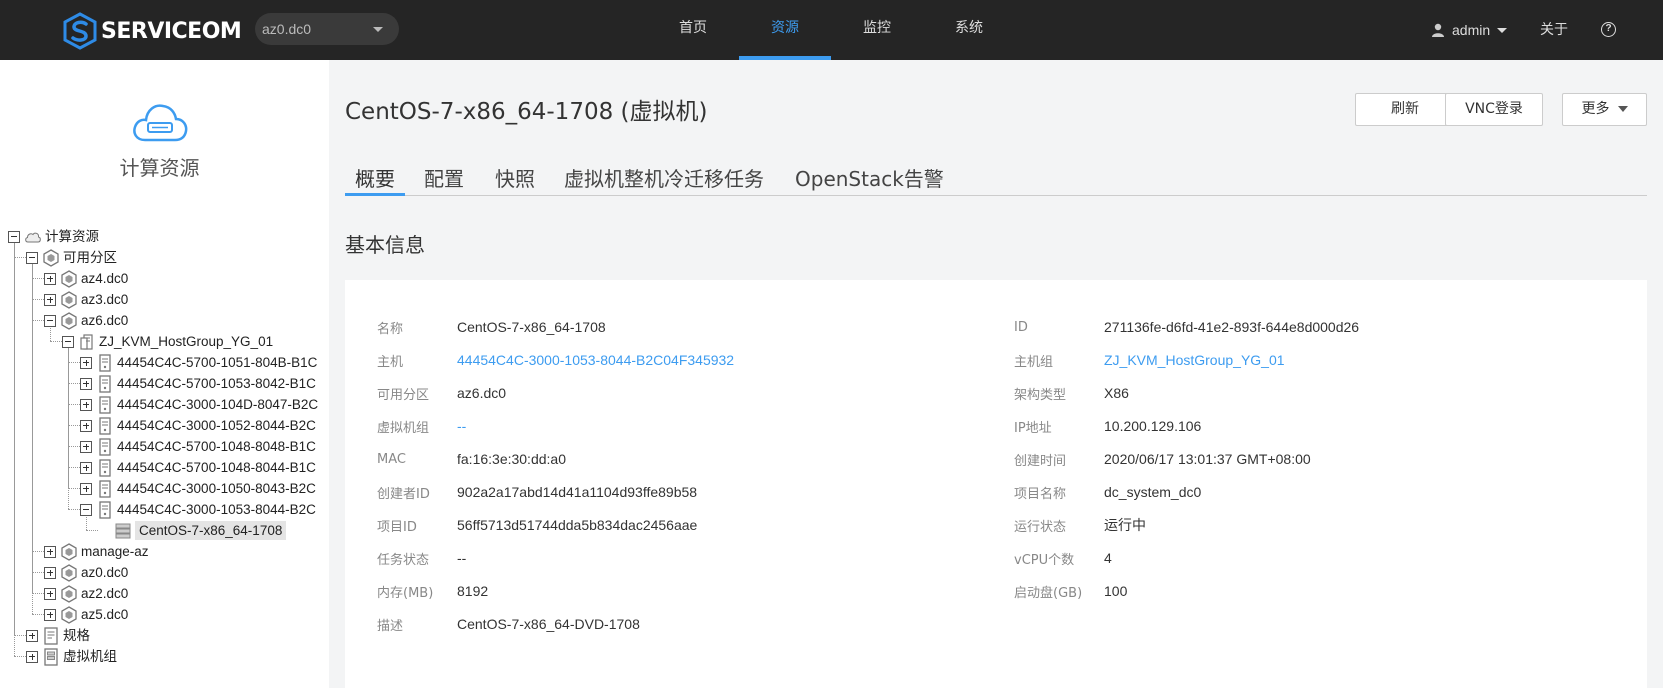 The image size is (1663, 688). I want to click on tree-node: az0.dc0, so click(86, 572).